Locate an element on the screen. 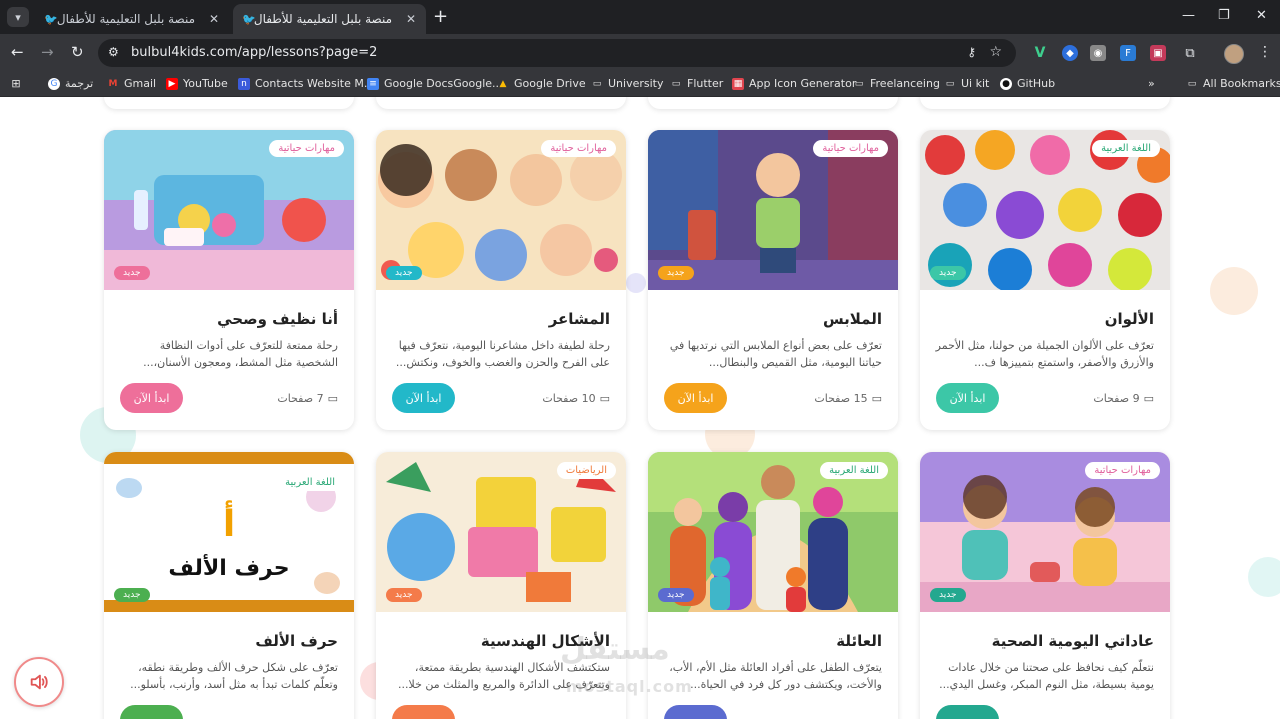 Image resolution: width=1280 pixels, height=719 pixels. site-info-icon: ⚙ is located at coordinates (115, 52).